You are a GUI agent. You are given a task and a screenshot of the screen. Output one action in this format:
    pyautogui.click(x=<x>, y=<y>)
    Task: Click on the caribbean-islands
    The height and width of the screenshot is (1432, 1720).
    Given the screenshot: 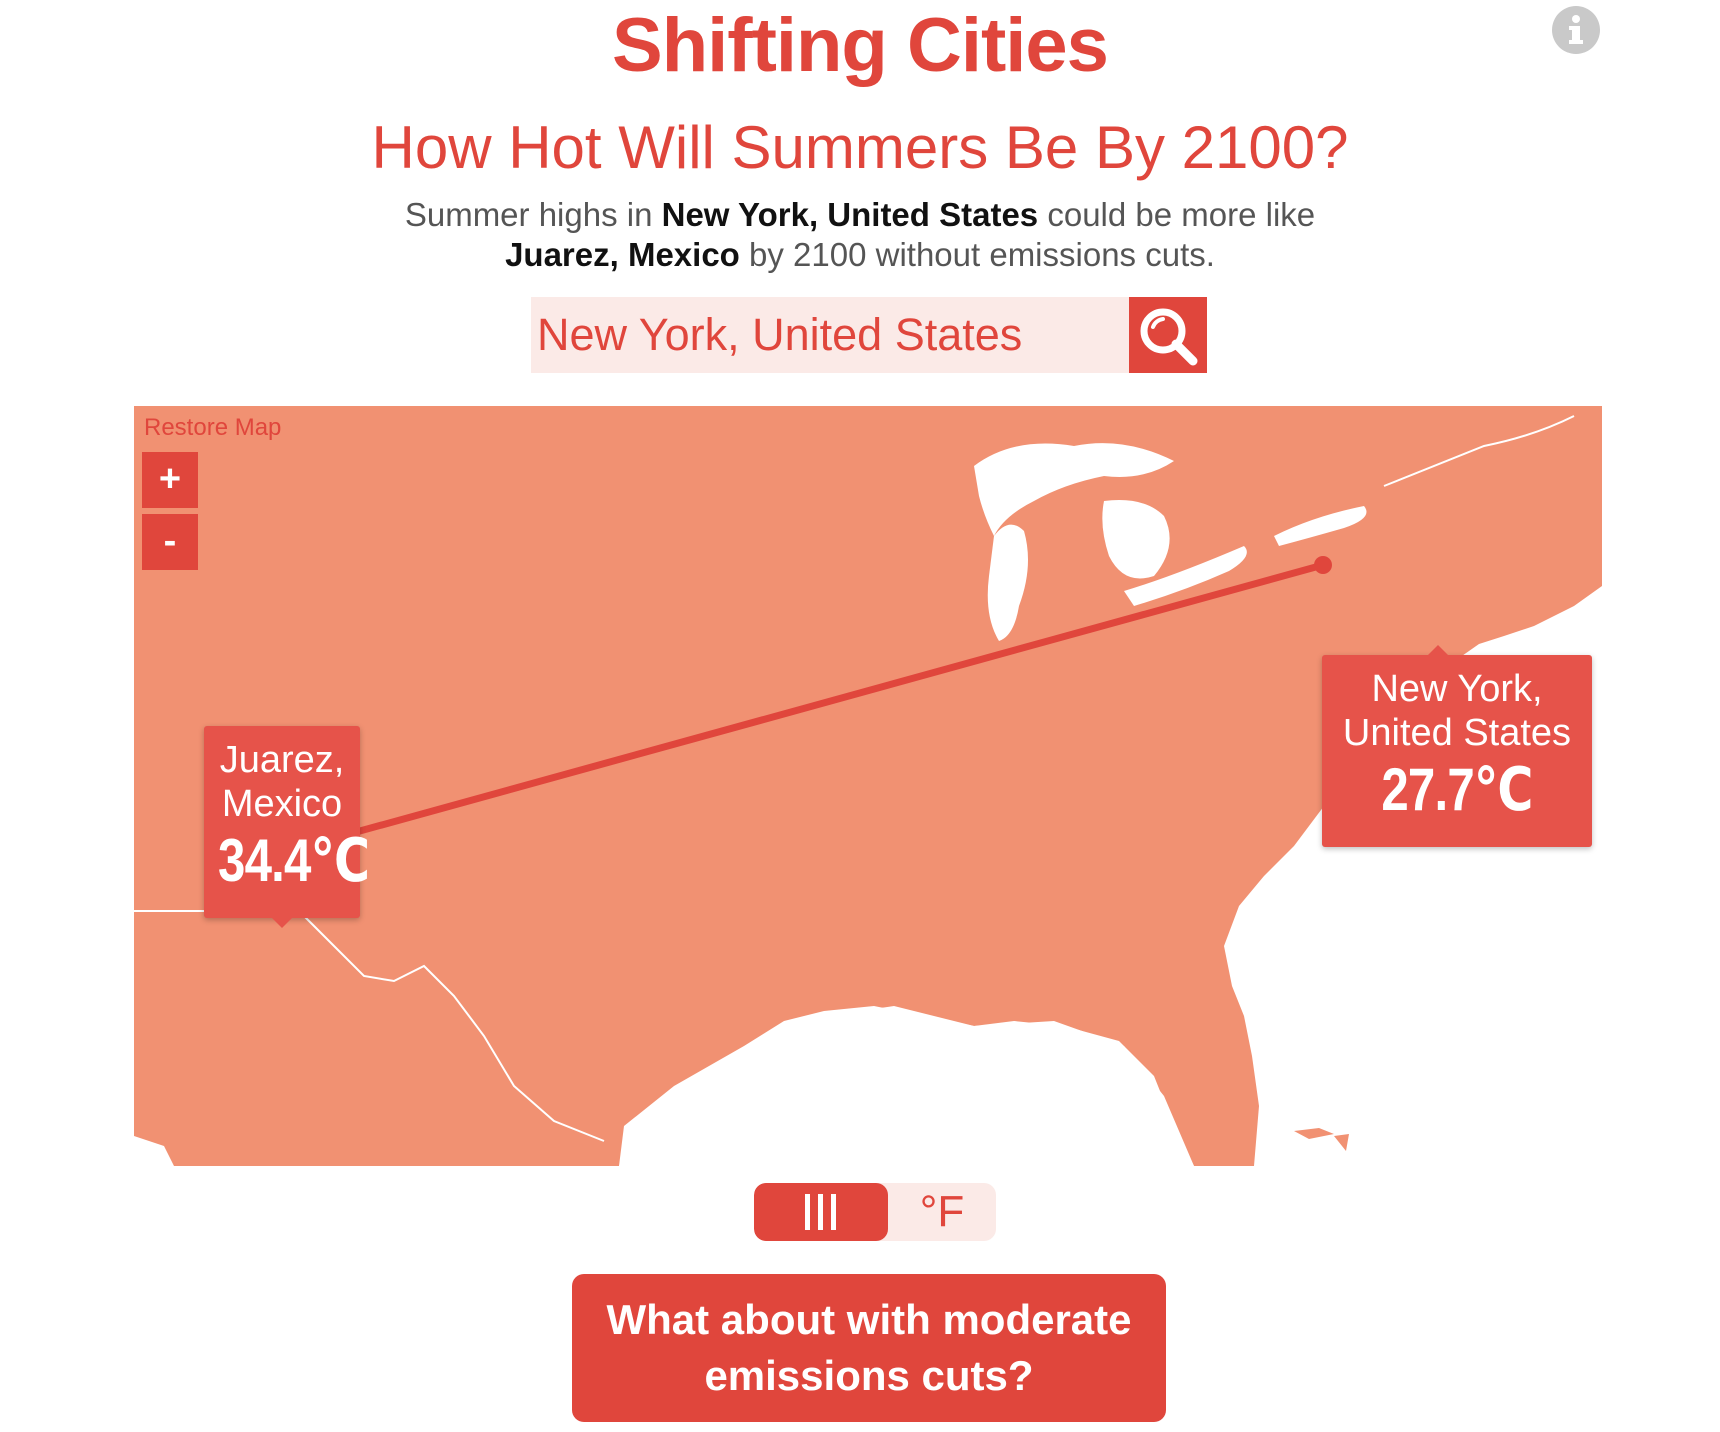 What is the action you would take?
    pyautogui.click(x=1321, y=1139)
    